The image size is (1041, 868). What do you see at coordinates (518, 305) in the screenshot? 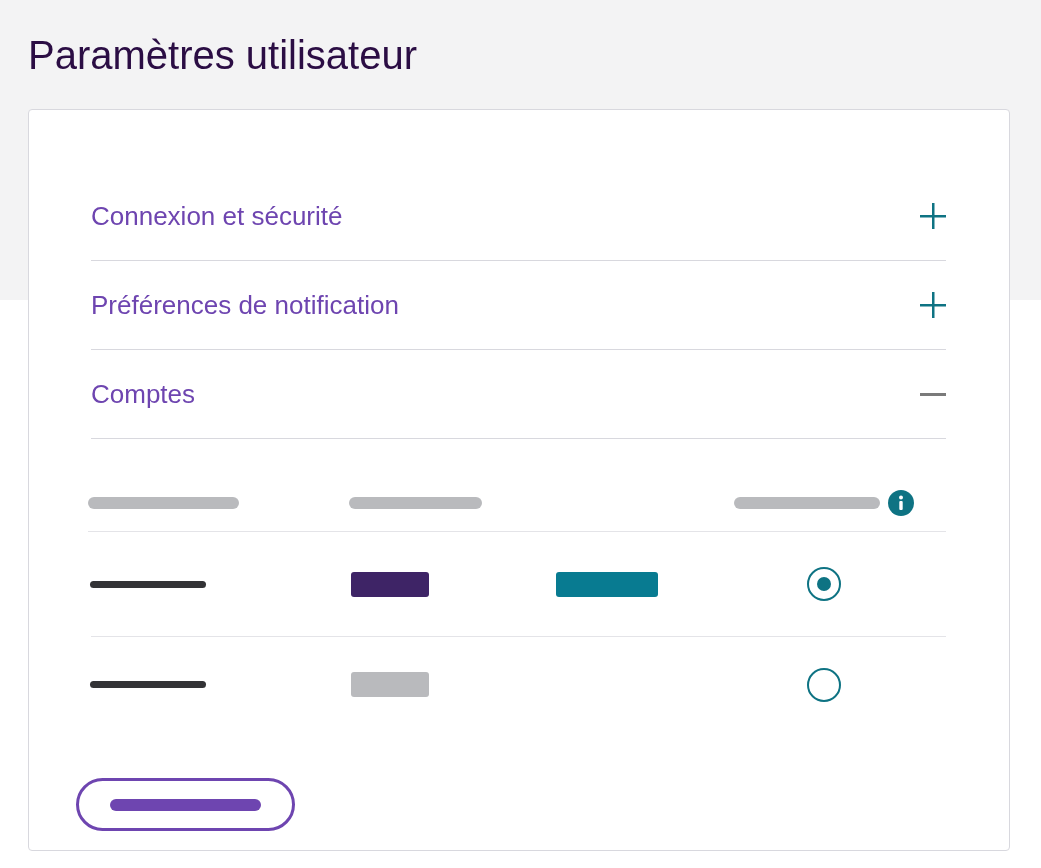
I see `accordion-header: Préférences de notification` at bounding box center [518, 305].